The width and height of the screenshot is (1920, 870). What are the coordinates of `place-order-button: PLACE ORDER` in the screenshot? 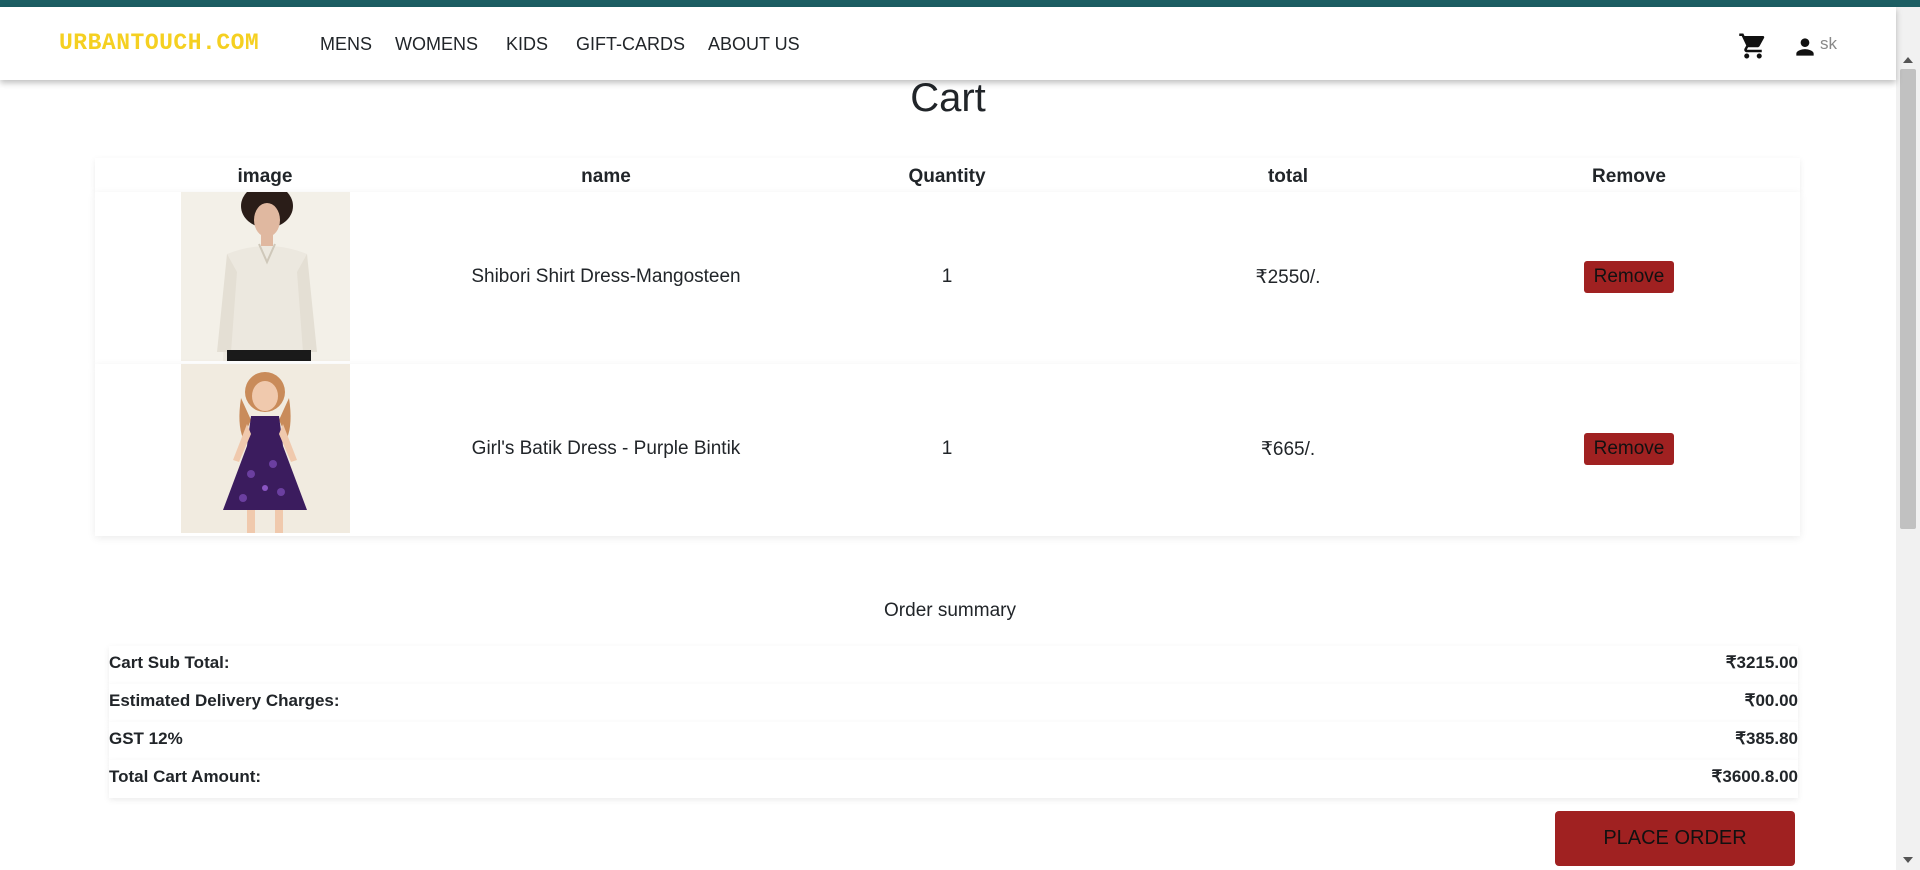 It's located at (1675, 838).